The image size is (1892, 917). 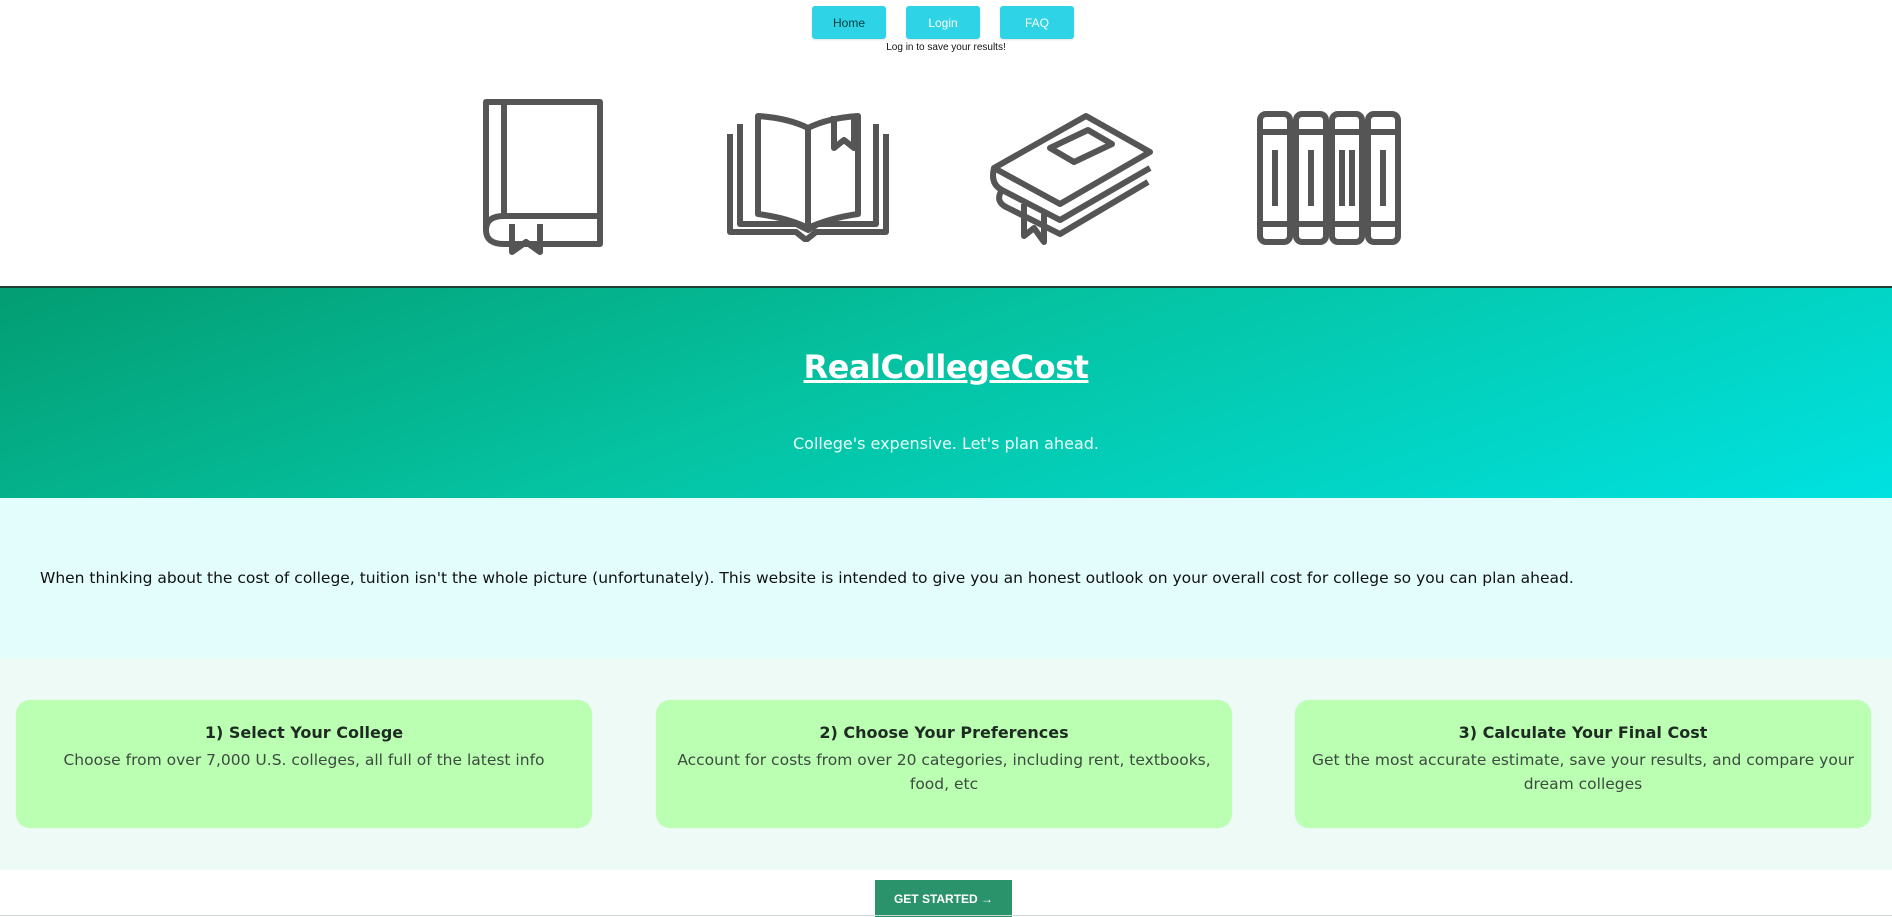 I want to click on bookshelf-icon, so click(x=1331, y=178).